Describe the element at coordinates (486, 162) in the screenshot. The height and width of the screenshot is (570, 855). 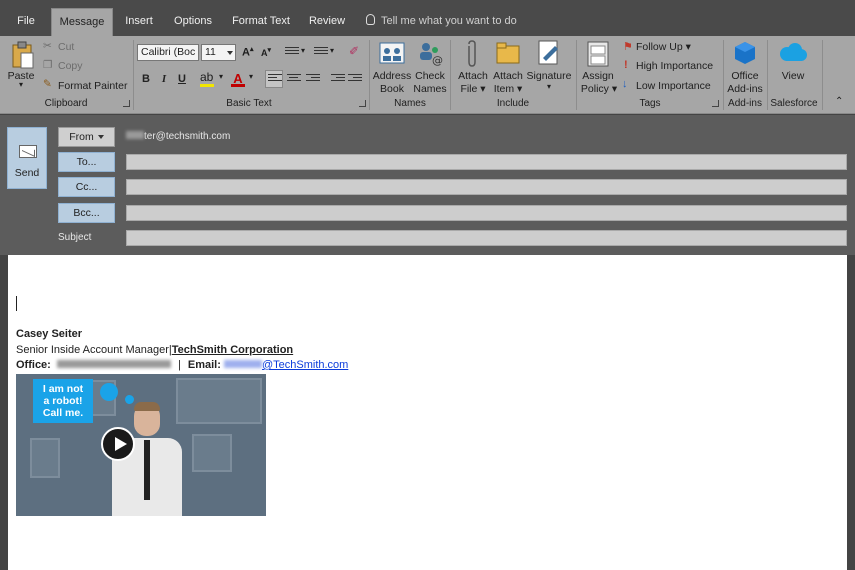
I see `to-field` at that location.